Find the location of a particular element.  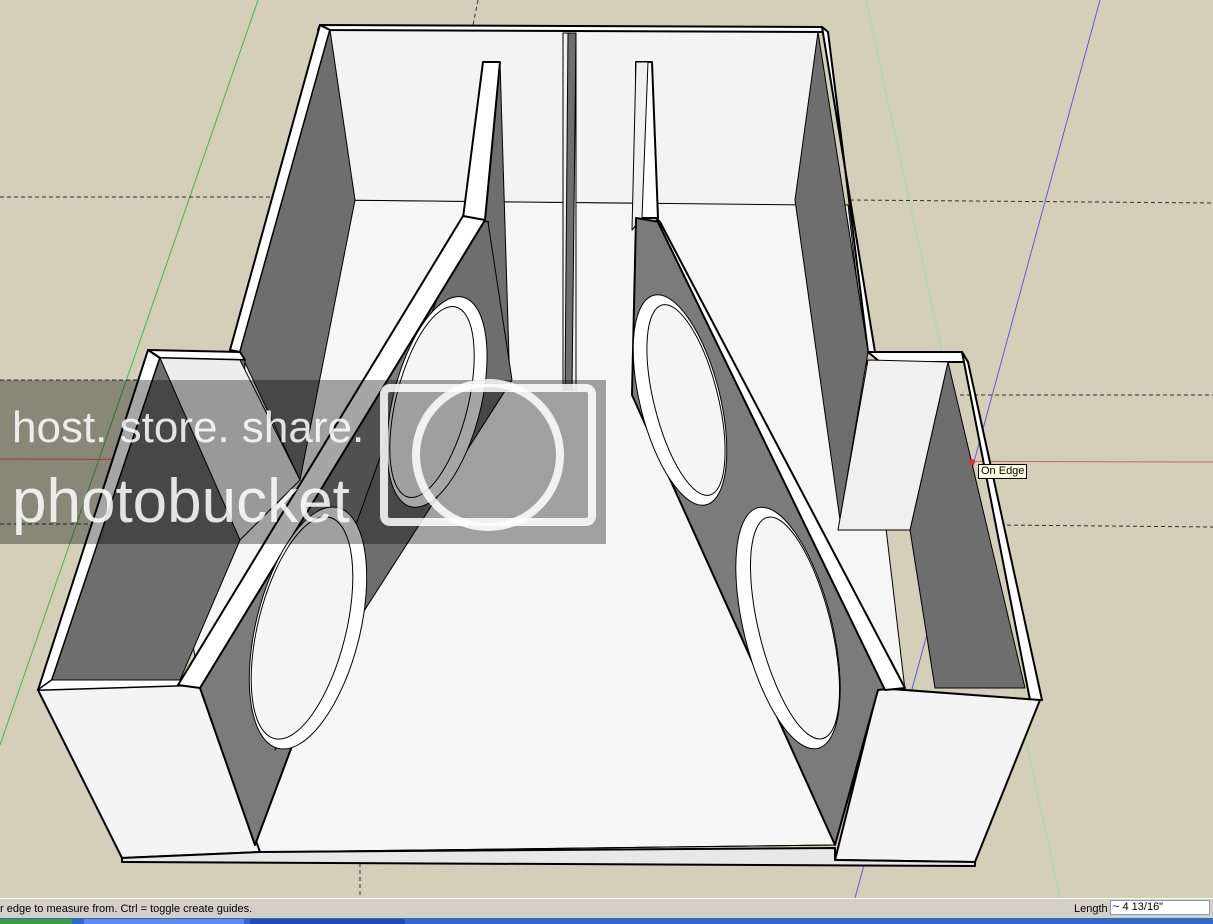

measurements-label: Length is located at coordinates (1091, 909).